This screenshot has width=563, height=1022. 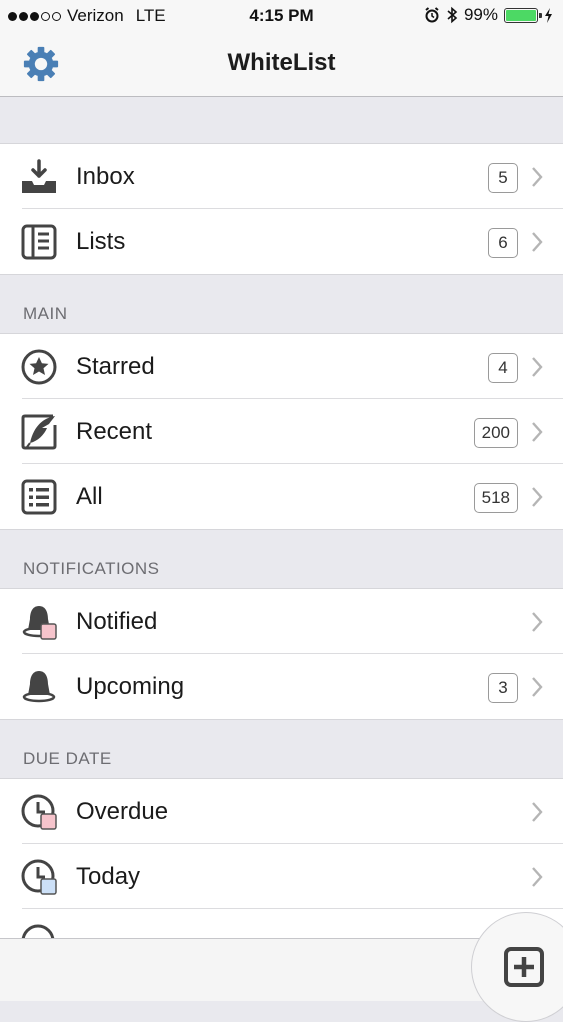 I want to click on notifications-group: Notified Upcoming 3, so click(x=281, y=654).